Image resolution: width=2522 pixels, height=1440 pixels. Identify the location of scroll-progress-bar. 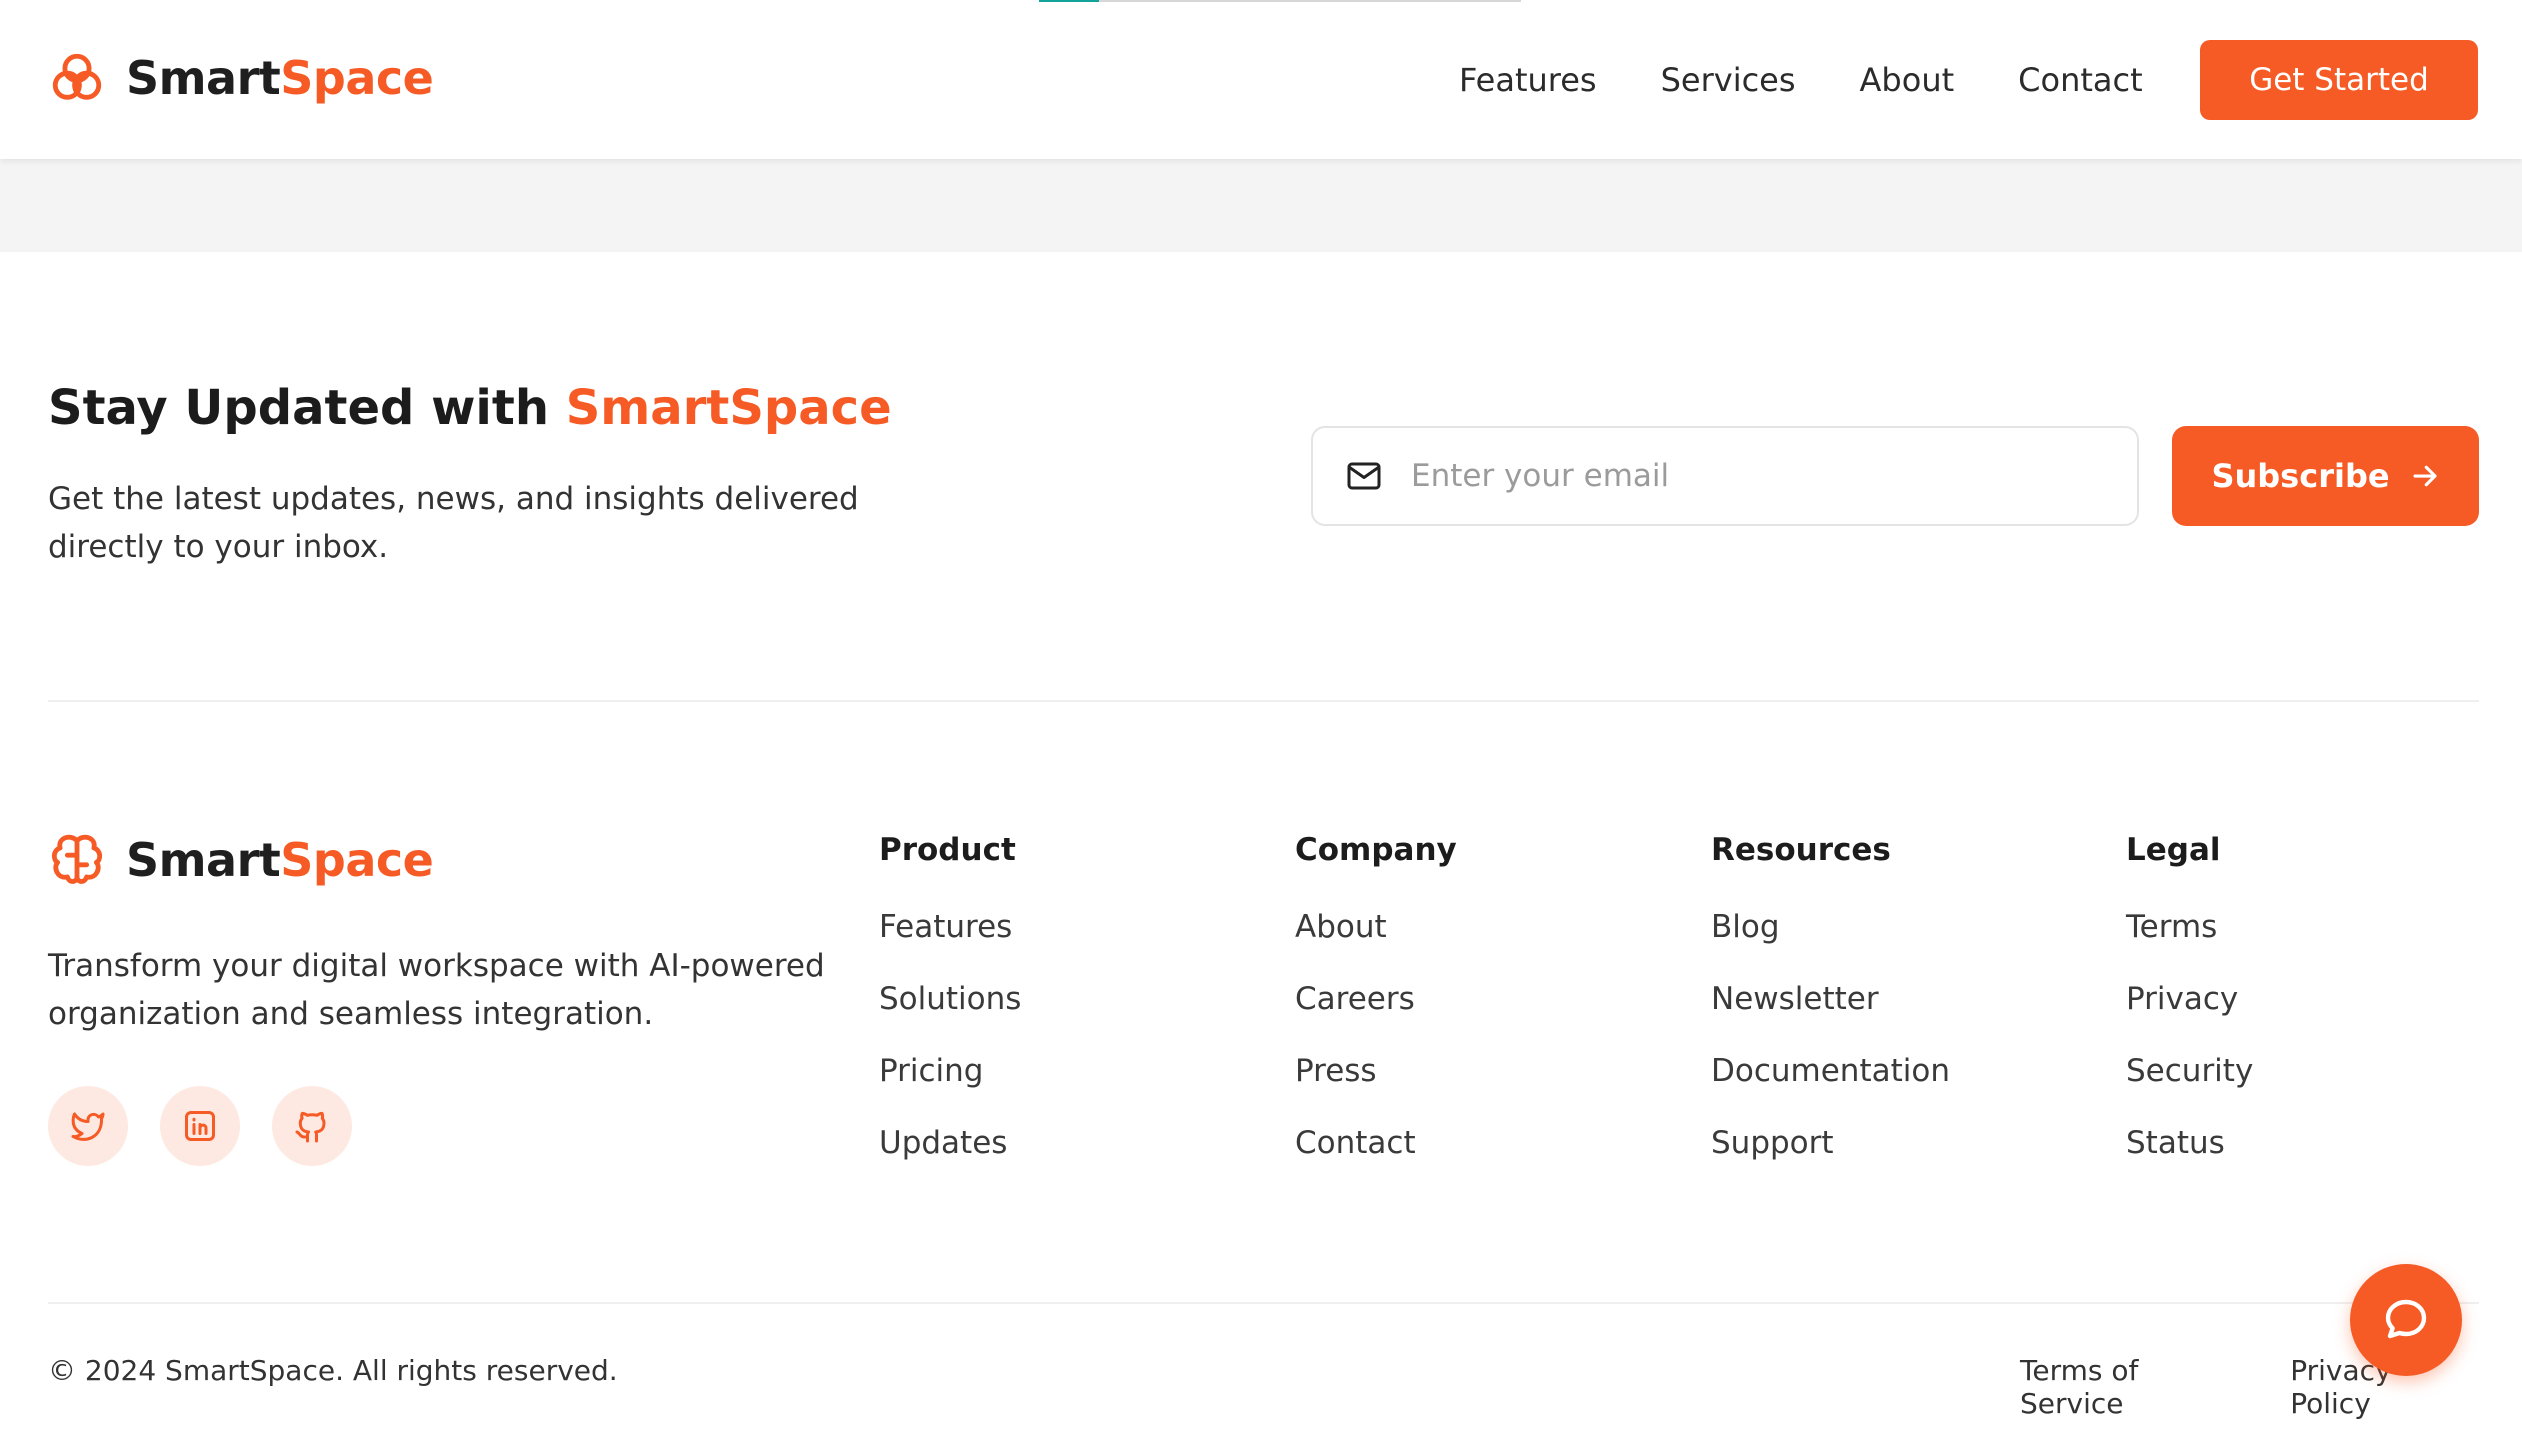
(1280, 1).